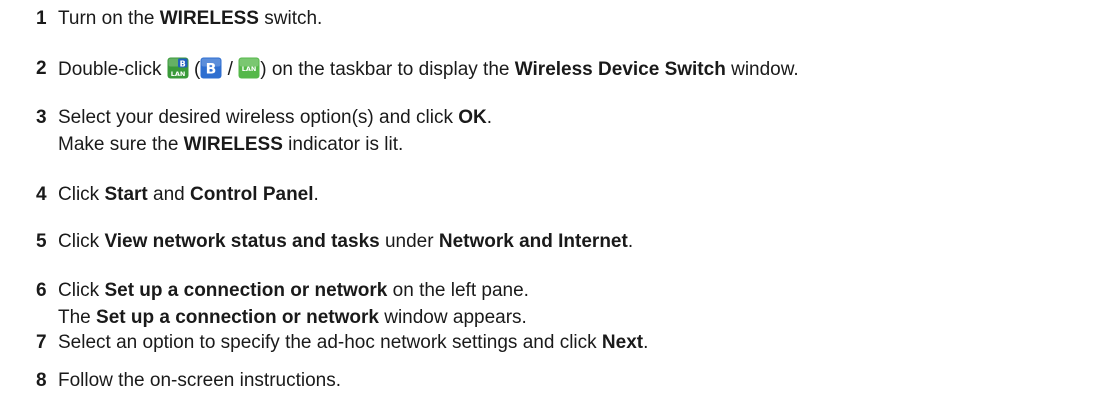  Describe the element at coordinates (41, 241) in the screenshot. I see `step-number: 5` at that location.